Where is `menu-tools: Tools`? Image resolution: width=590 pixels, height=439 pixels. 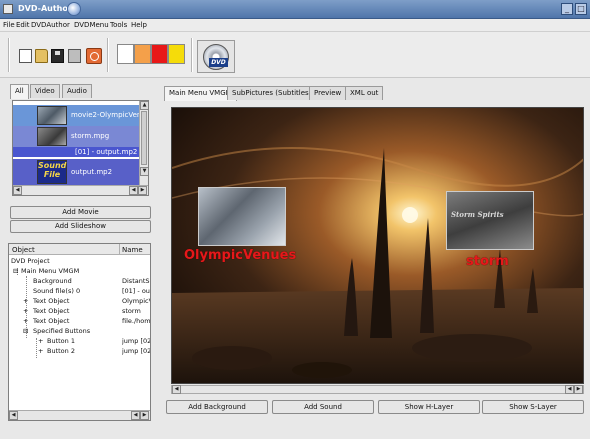 menu-tools: Tools is located at coordinates (118, 25).